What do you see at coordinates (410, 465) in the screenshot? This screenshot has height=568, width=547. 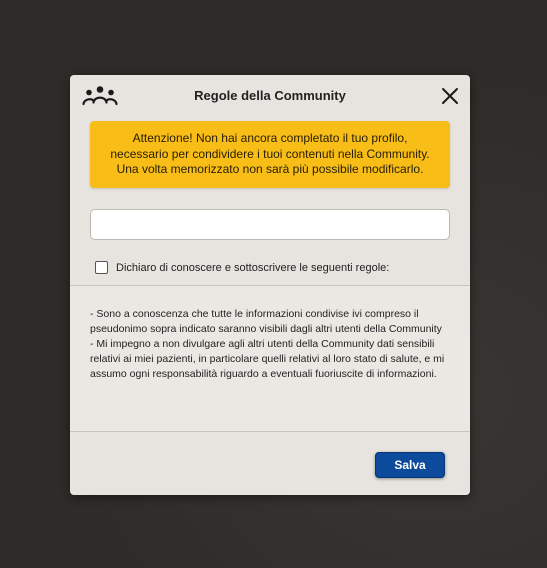 I see `save-button: Salva` at bounding box center [410, 465].